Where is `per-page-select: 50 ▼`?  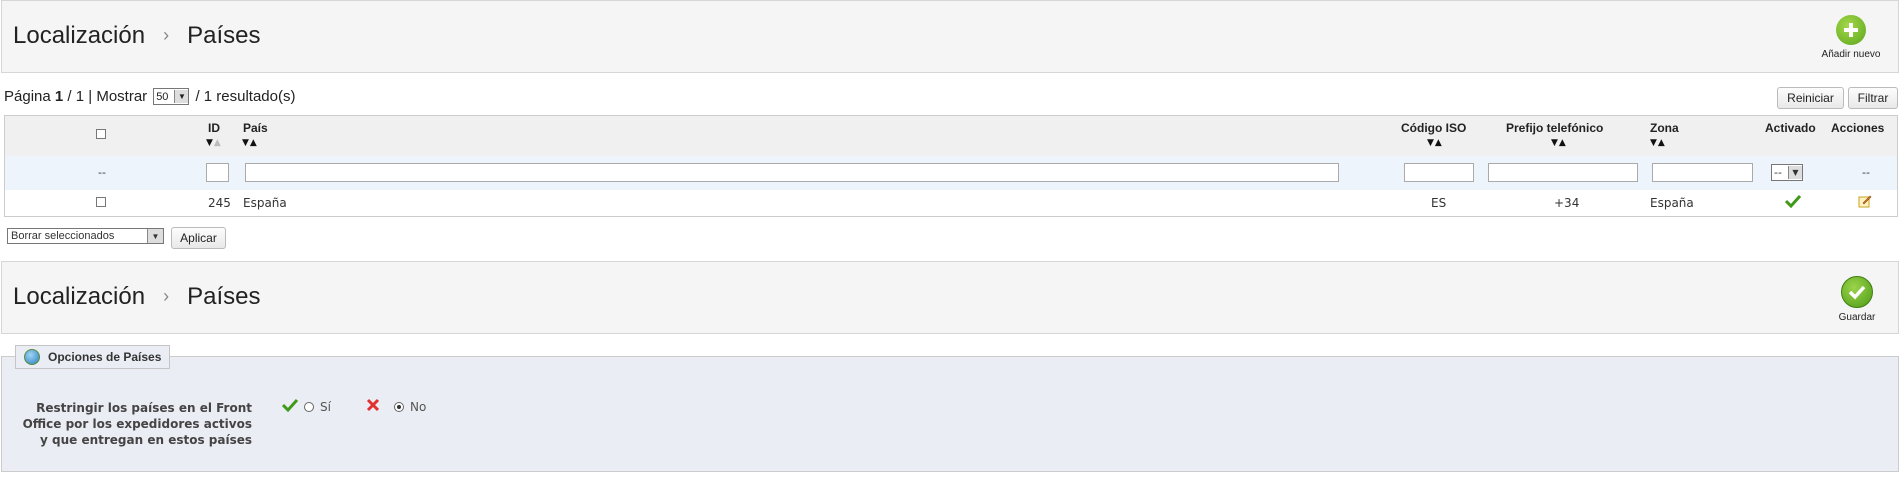 per-page-select: 50 ▼ is located at coordinates (171, 96).